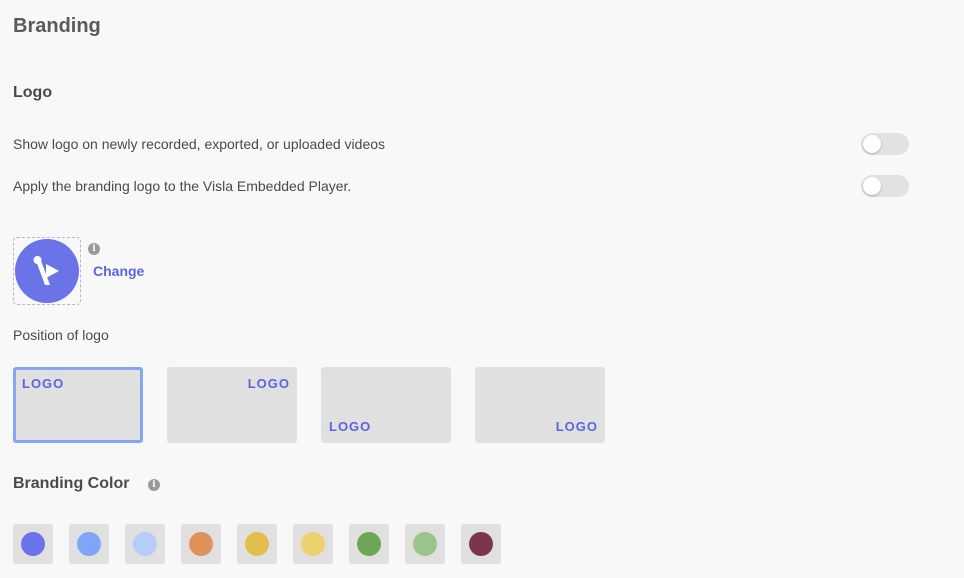  Describe the element at coordinates (71, 483) in the screenshot. I see `branding-color-title: Branding Color` at that location.